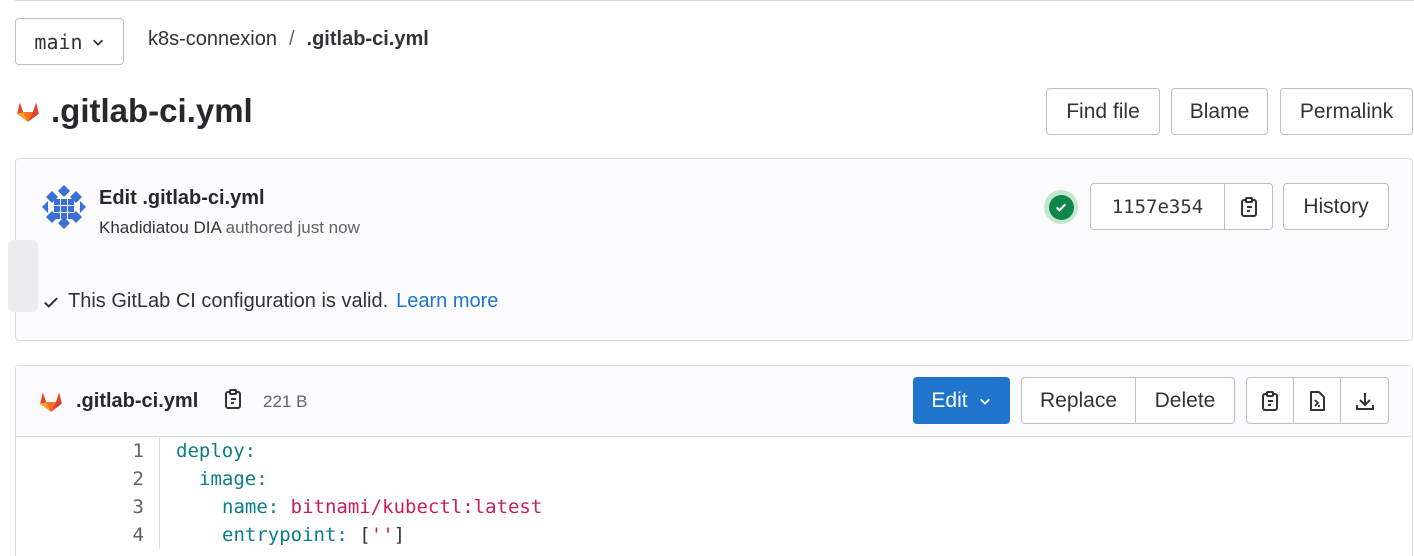 Image resolution: width=1414 pixels, height=556 pixels. I want to click on pipeline-status-icon, so click(1061, 207).